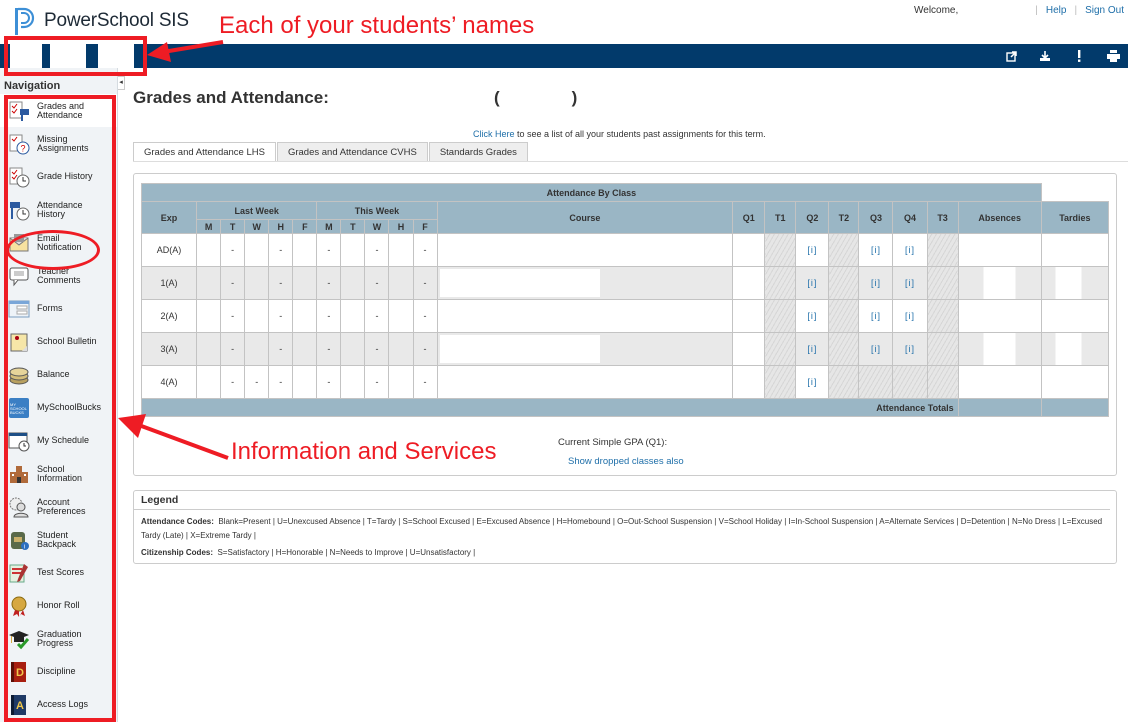  What do you see at coordinates (58, 407) in the screenshot?
I see `sidebar-item-myschoolbucks: MY SCHOOL BUCKS MySchoolBucks` at bounding box center [58, 407].